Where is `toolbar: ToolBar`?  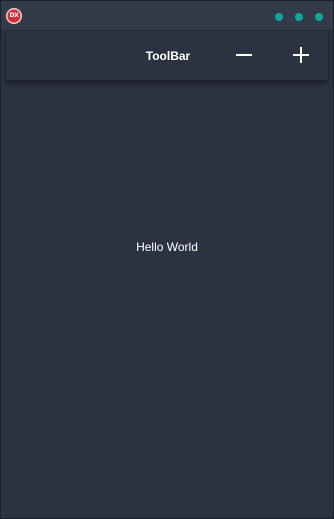 toolbar: ToolBar is located at coordinates (167, 55).